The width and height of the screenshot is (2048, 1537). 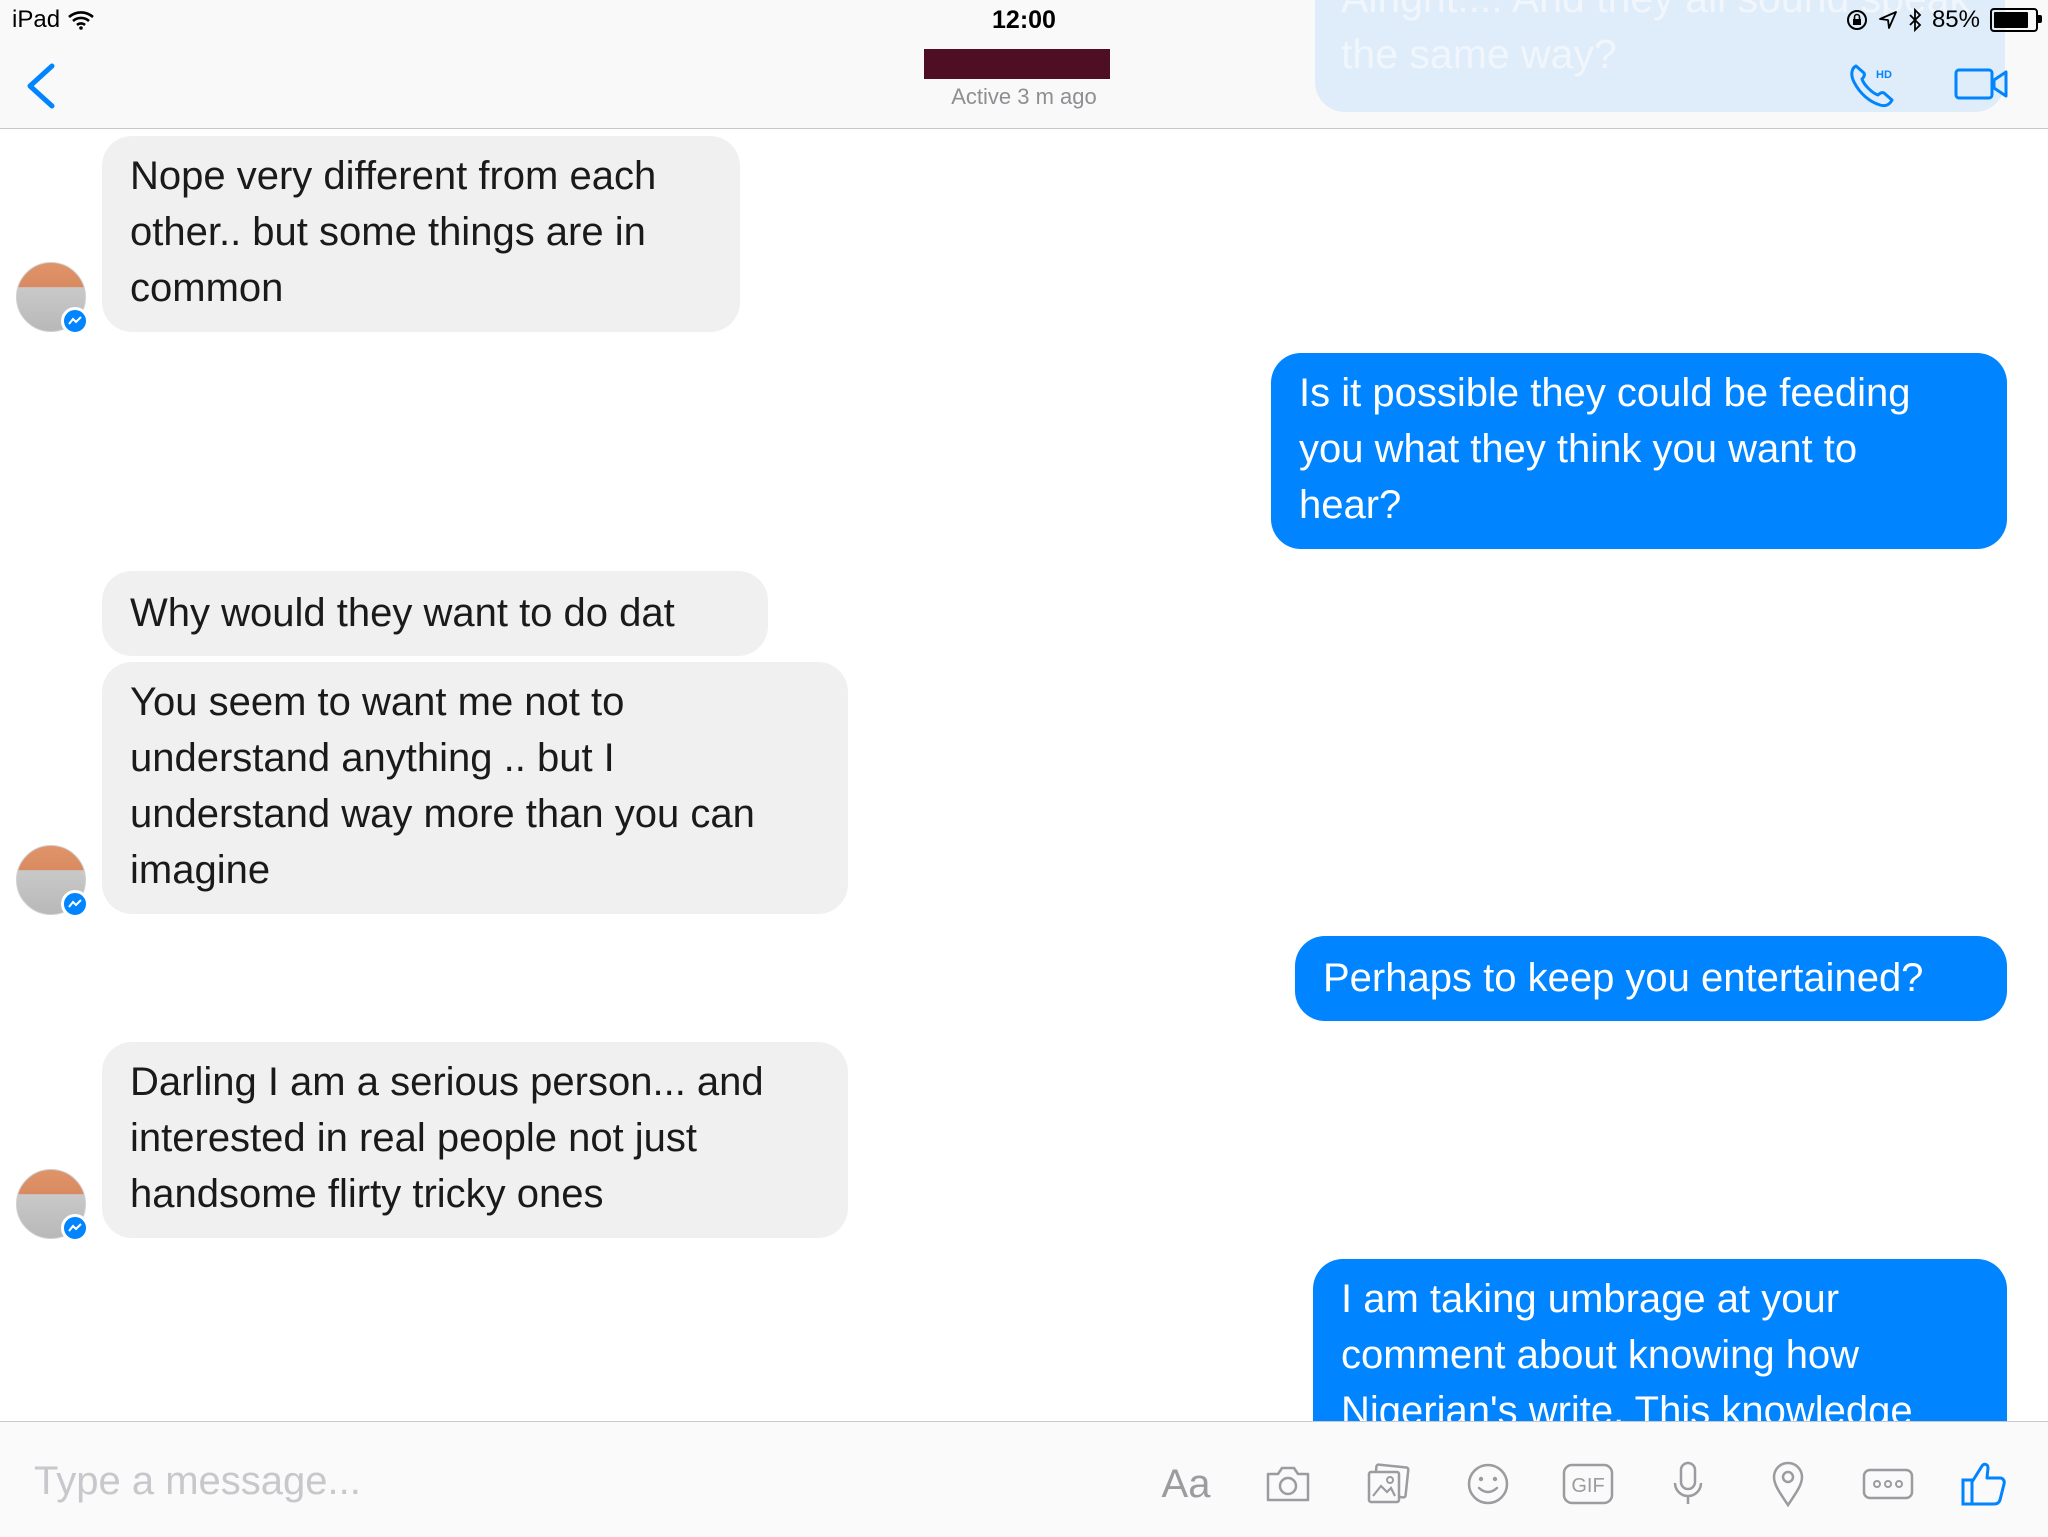 I want to click on orientation-lock-icon, so click(x=1856, y=20).